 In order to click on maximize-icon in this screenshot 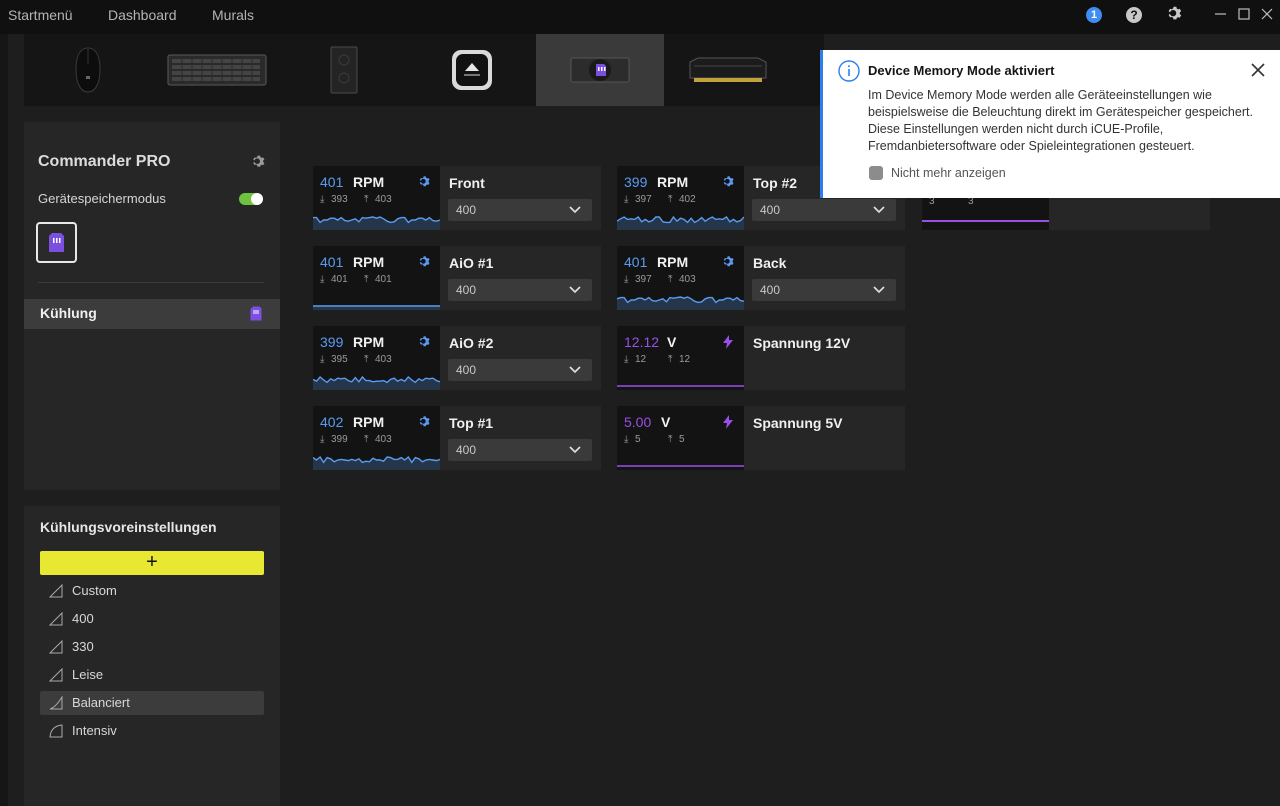, I will do `click(1244, 14)`.